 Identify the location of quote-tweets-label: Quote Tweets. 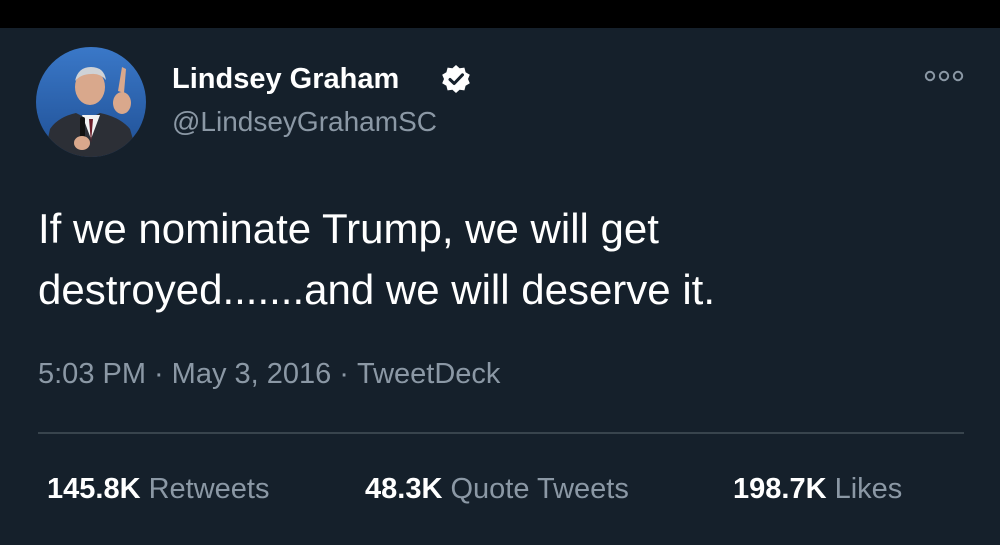
(539, 489).